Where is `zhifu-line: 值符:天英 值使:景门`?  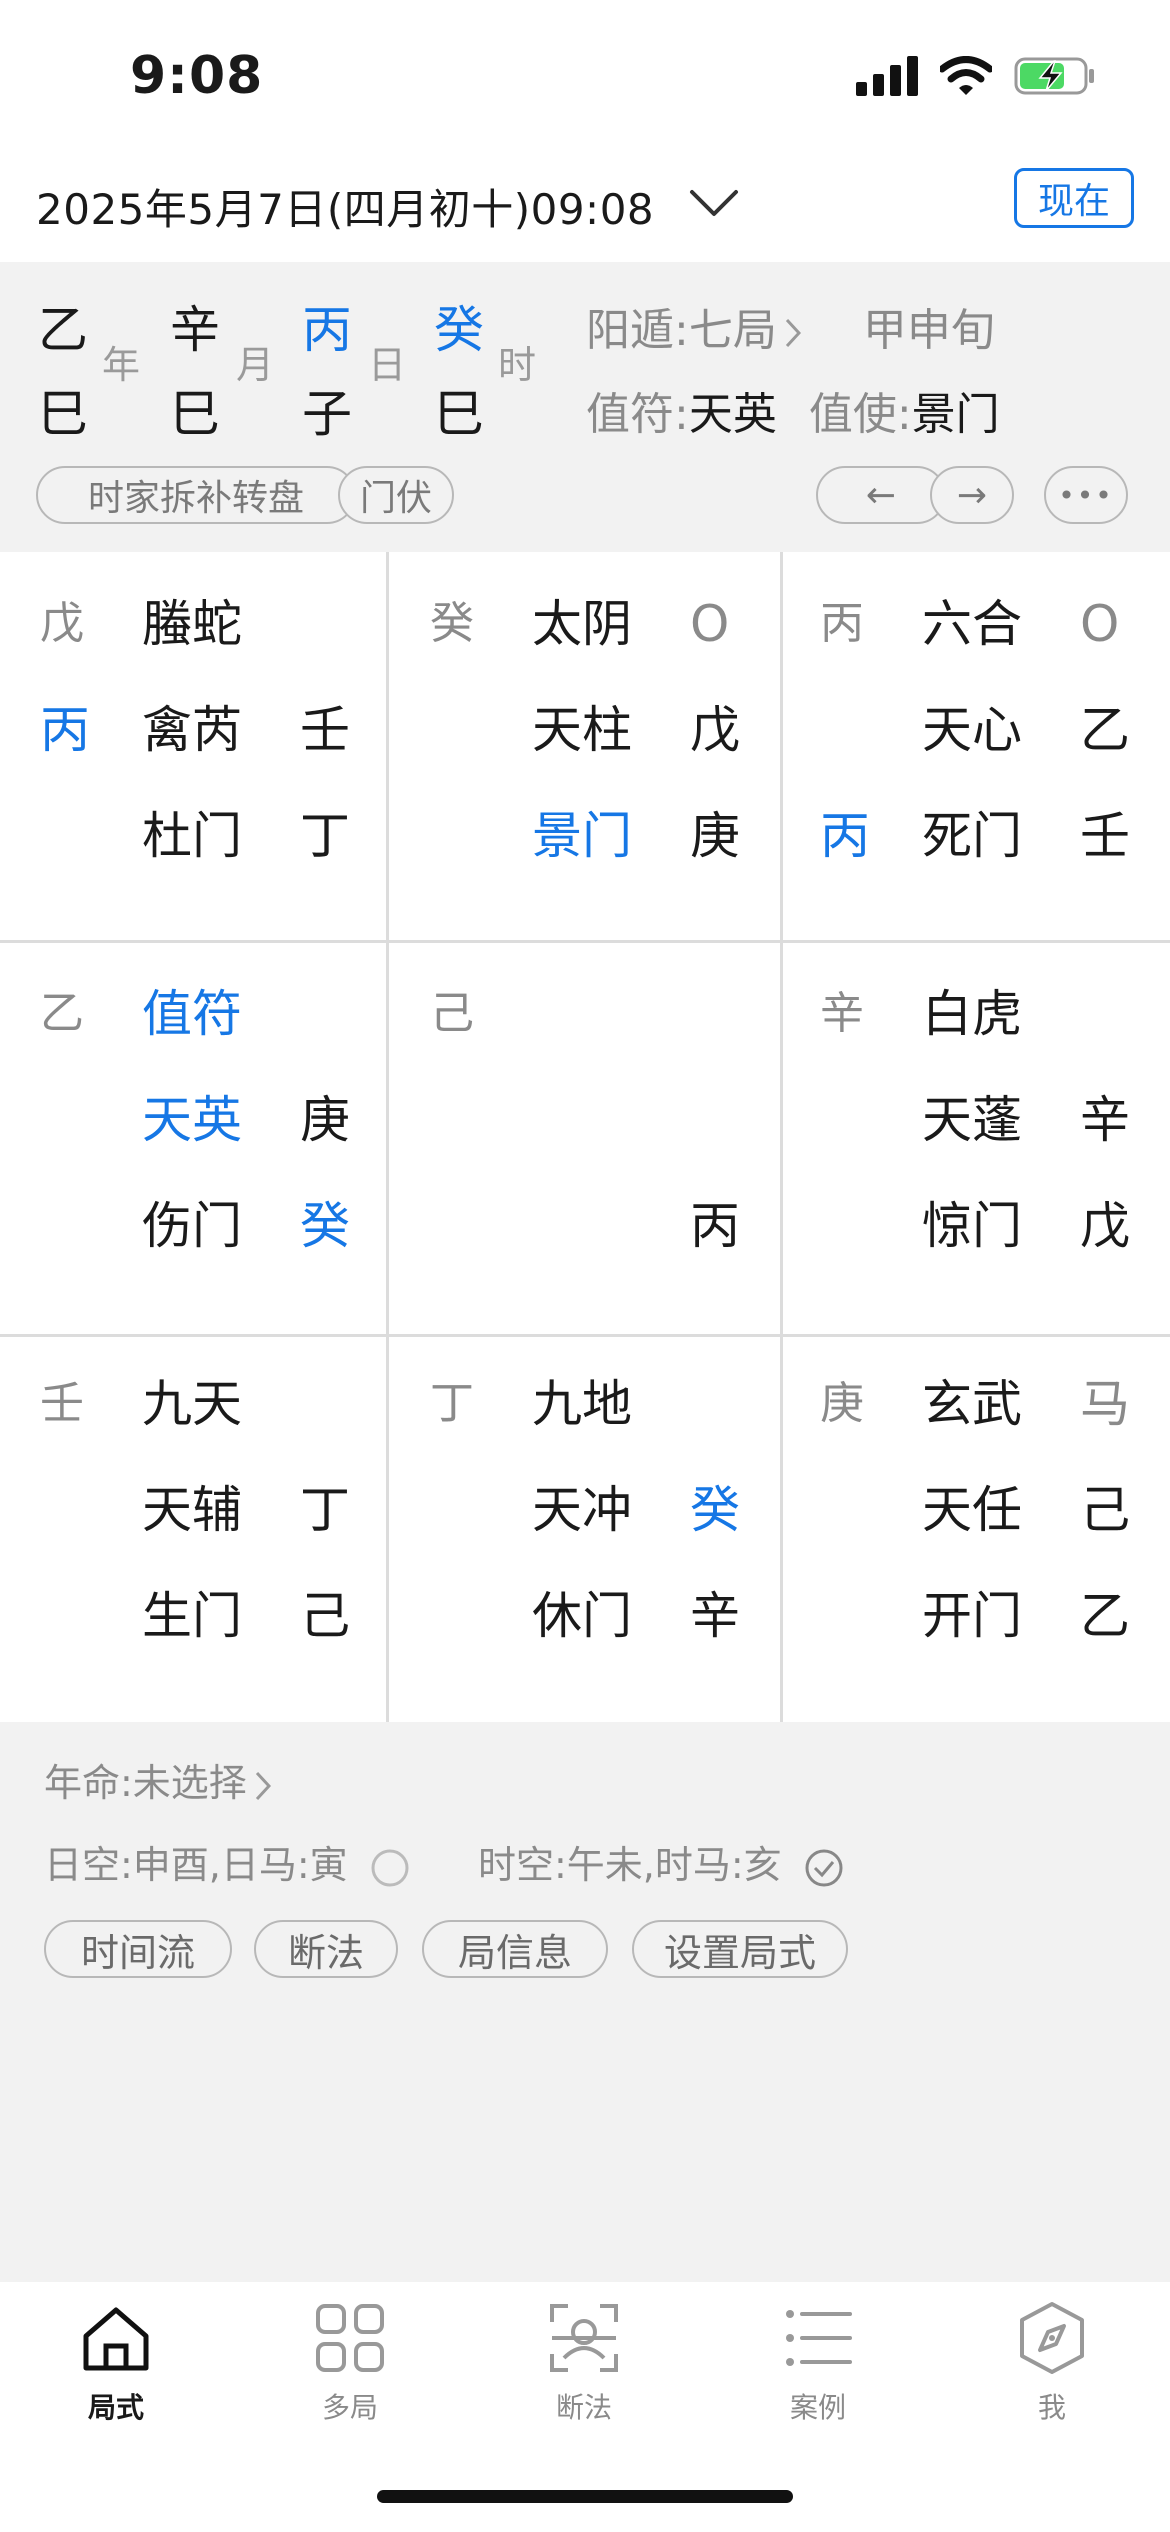
zhifu-line: 值符:天英 值使:景门 is located at coordinates (793, 410).